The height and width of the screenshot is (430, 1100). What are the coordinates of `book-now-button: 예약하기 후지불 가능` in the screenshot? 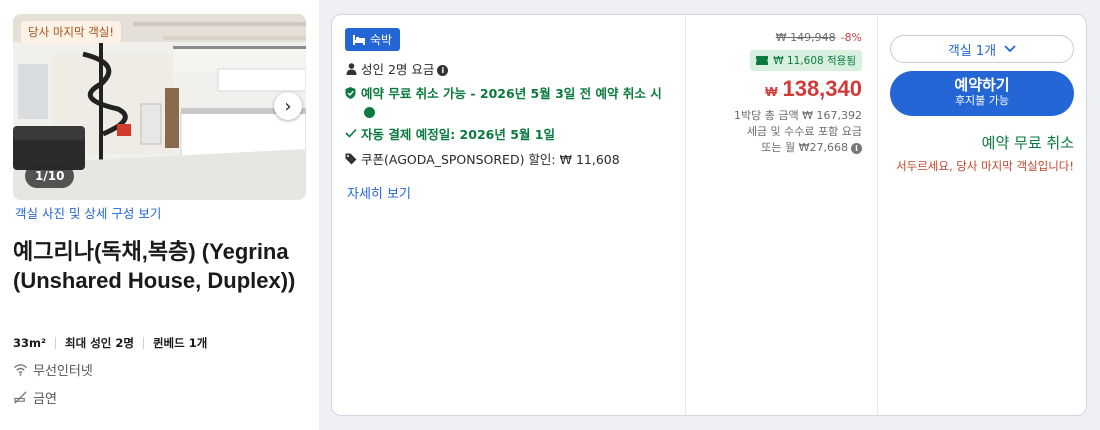 It's located at (982, 93).